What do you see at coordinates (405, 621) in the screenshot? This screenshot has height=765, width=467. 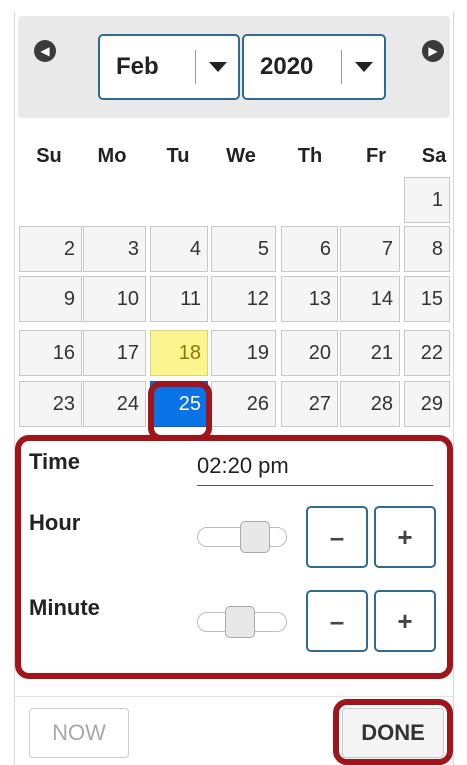 I see `minute-increment-button: +` at bounding box center [405, 621].